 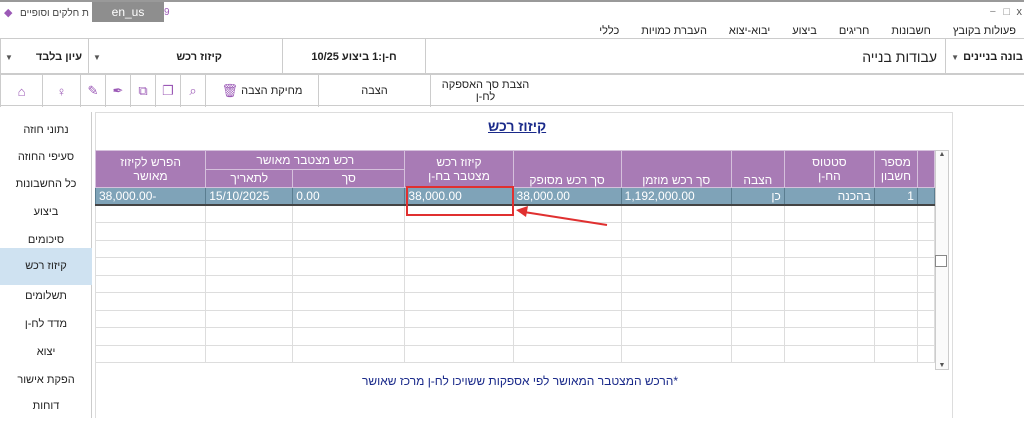 I want to click on copy-icon: ❐, so click(x=167, y=91).